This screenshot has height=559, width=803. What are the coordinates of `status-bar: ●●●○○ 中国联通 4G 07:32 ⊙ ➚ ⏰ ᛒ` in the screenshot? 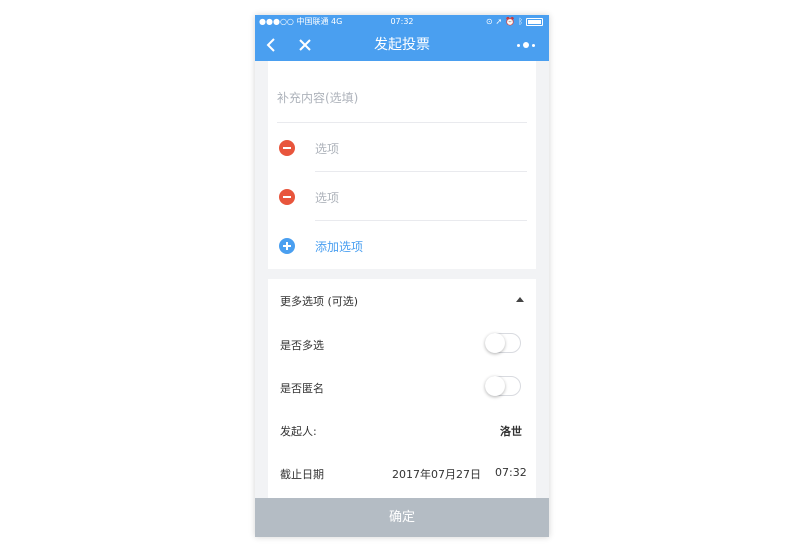 It's located at (402, 22).